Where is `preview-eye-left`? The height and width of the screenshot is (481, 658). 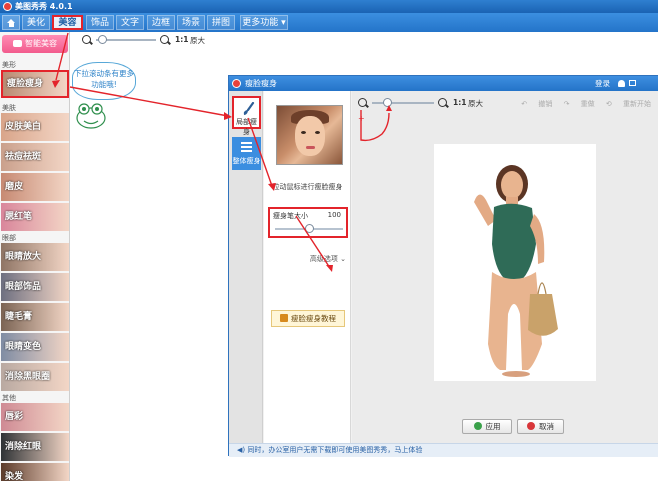 preview-eye-left is located at coordinates (303, 132).